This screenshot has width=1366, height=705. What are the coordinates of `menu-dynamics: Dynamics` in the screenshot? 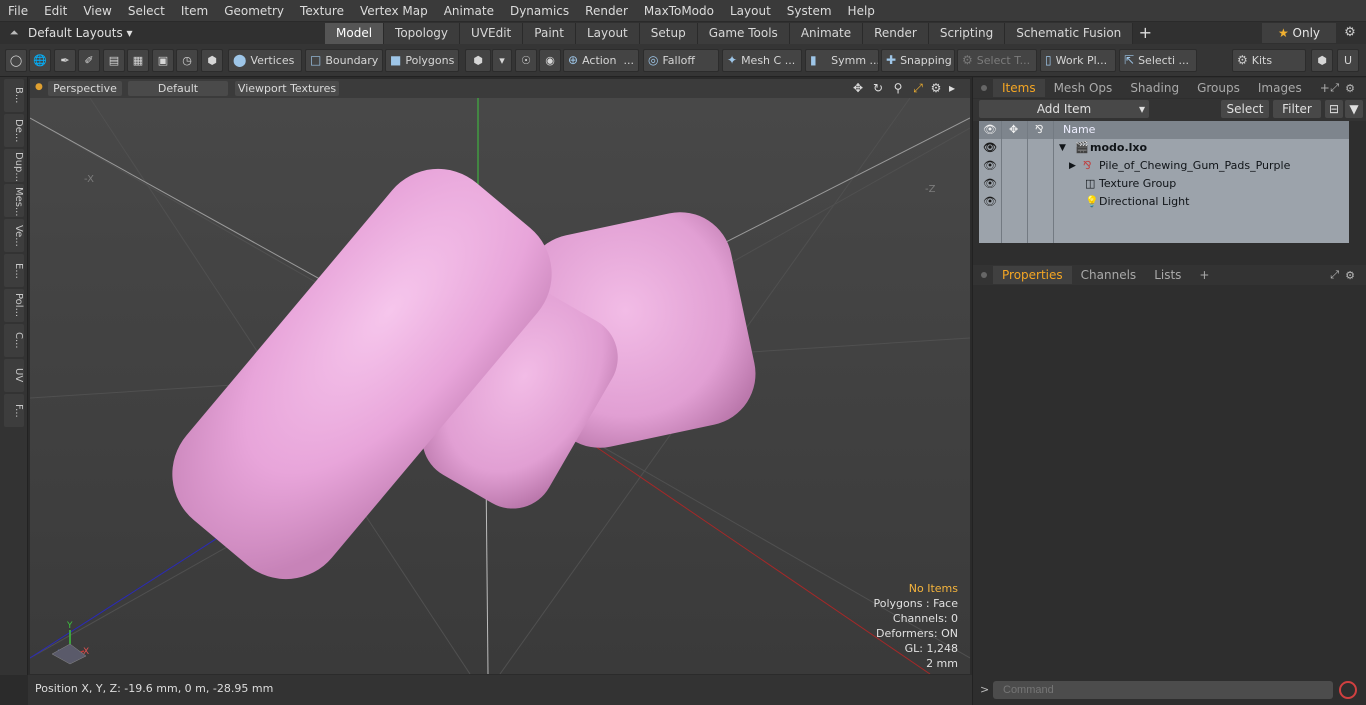 It's located at (539, 11).